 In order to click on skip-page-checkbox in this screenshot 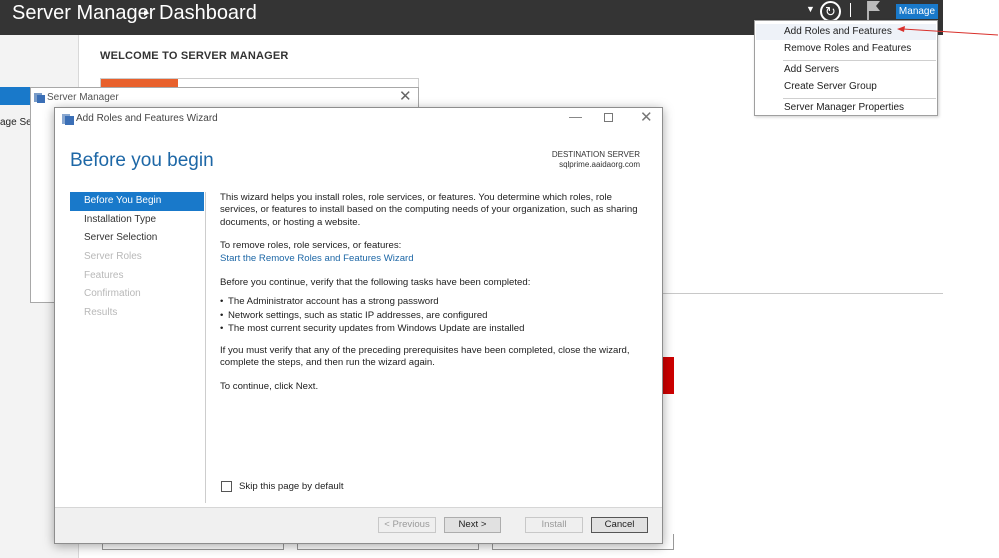, I will do `click(226, 486)`.